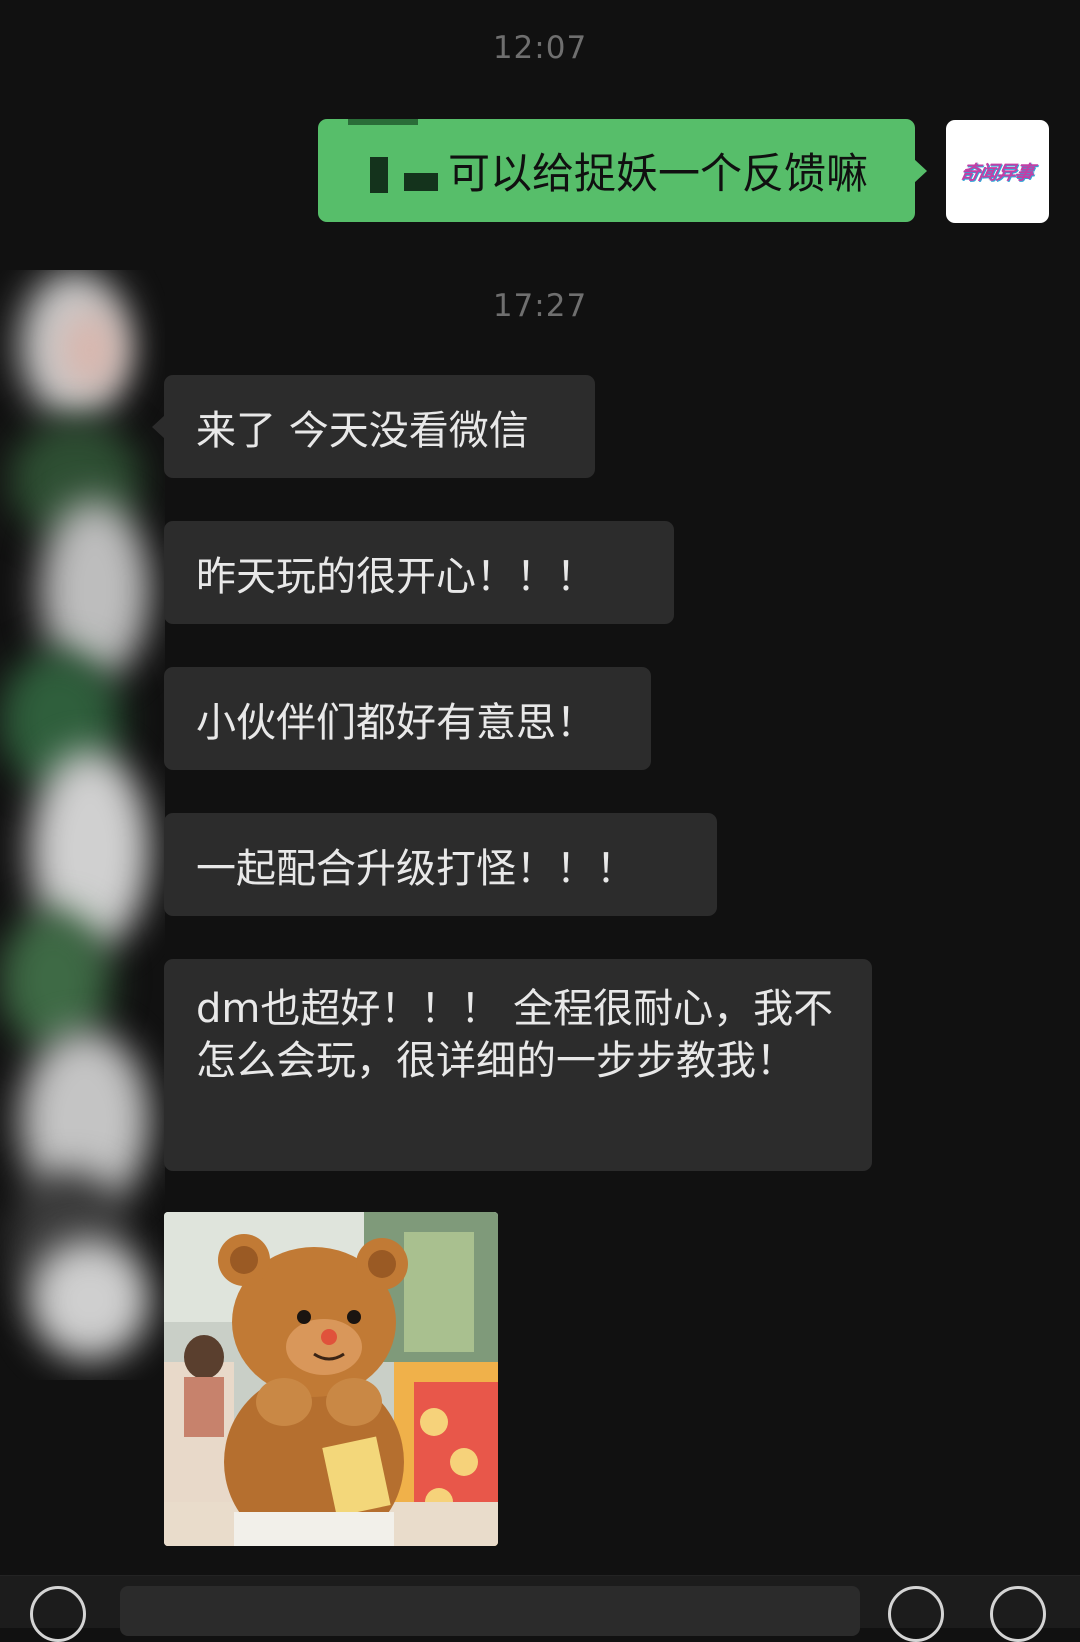 Image resolution: width=1080 pixels, height=1642 pixels. I want to click on incoming-message: 来了 今天没看微信, so click(373, 426).